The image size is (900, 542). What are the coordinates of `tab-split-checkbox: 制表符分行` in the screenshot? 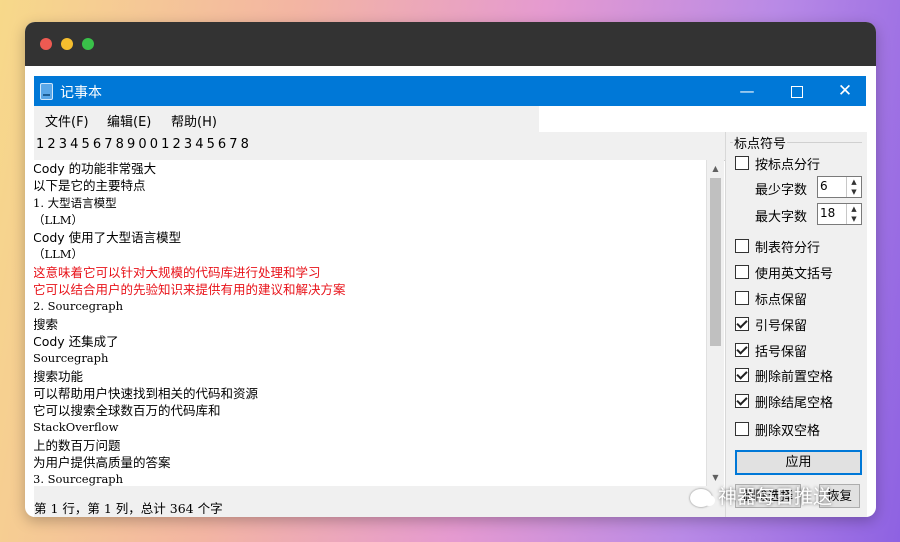 It's located at (778, 246).